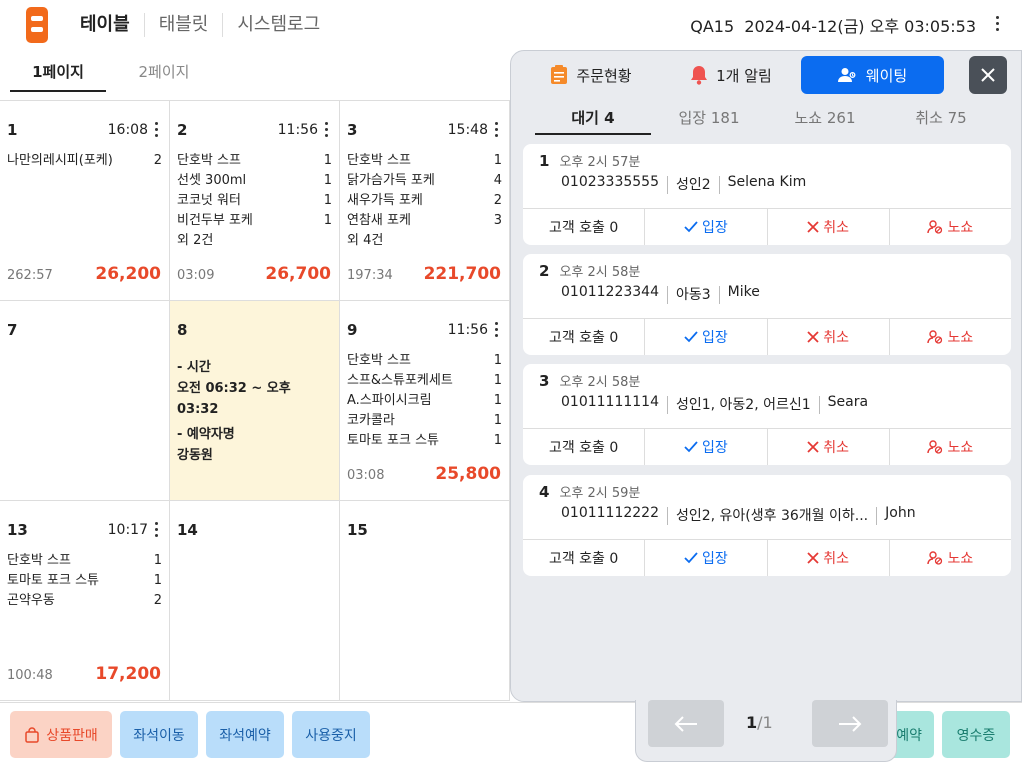  I want to click on seat-reserve-button: 좌석예약, so click(245, 734).